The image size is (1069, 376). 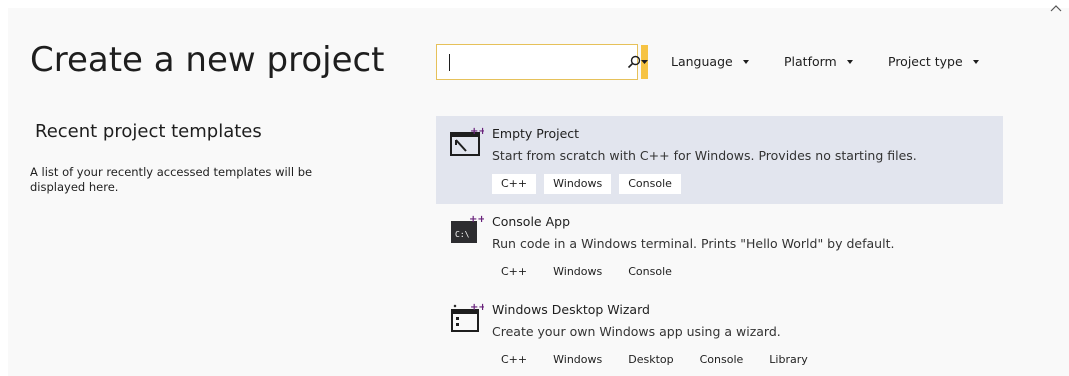 I want to click on empty-project-icon: ++, so click(x=468, y=141).